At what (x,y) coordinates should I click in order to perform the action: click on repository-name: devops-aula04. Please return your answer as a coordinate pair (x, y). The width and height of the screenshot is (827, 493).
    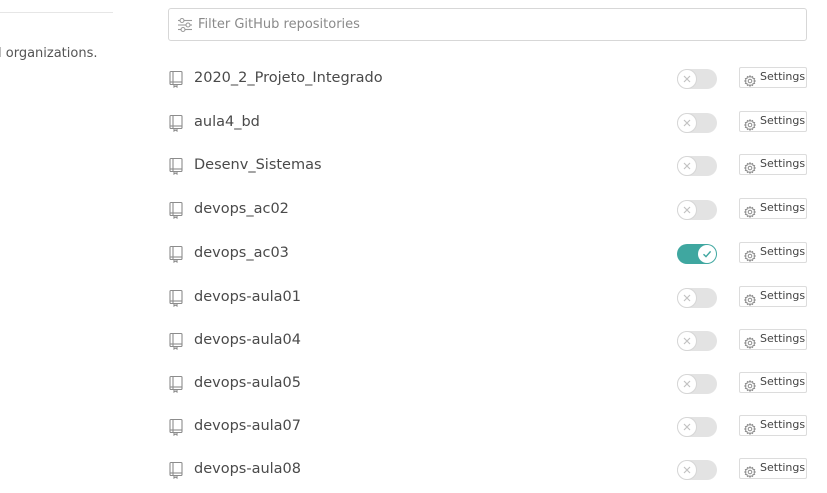
    Looking at the image, I should click on (248, 340).